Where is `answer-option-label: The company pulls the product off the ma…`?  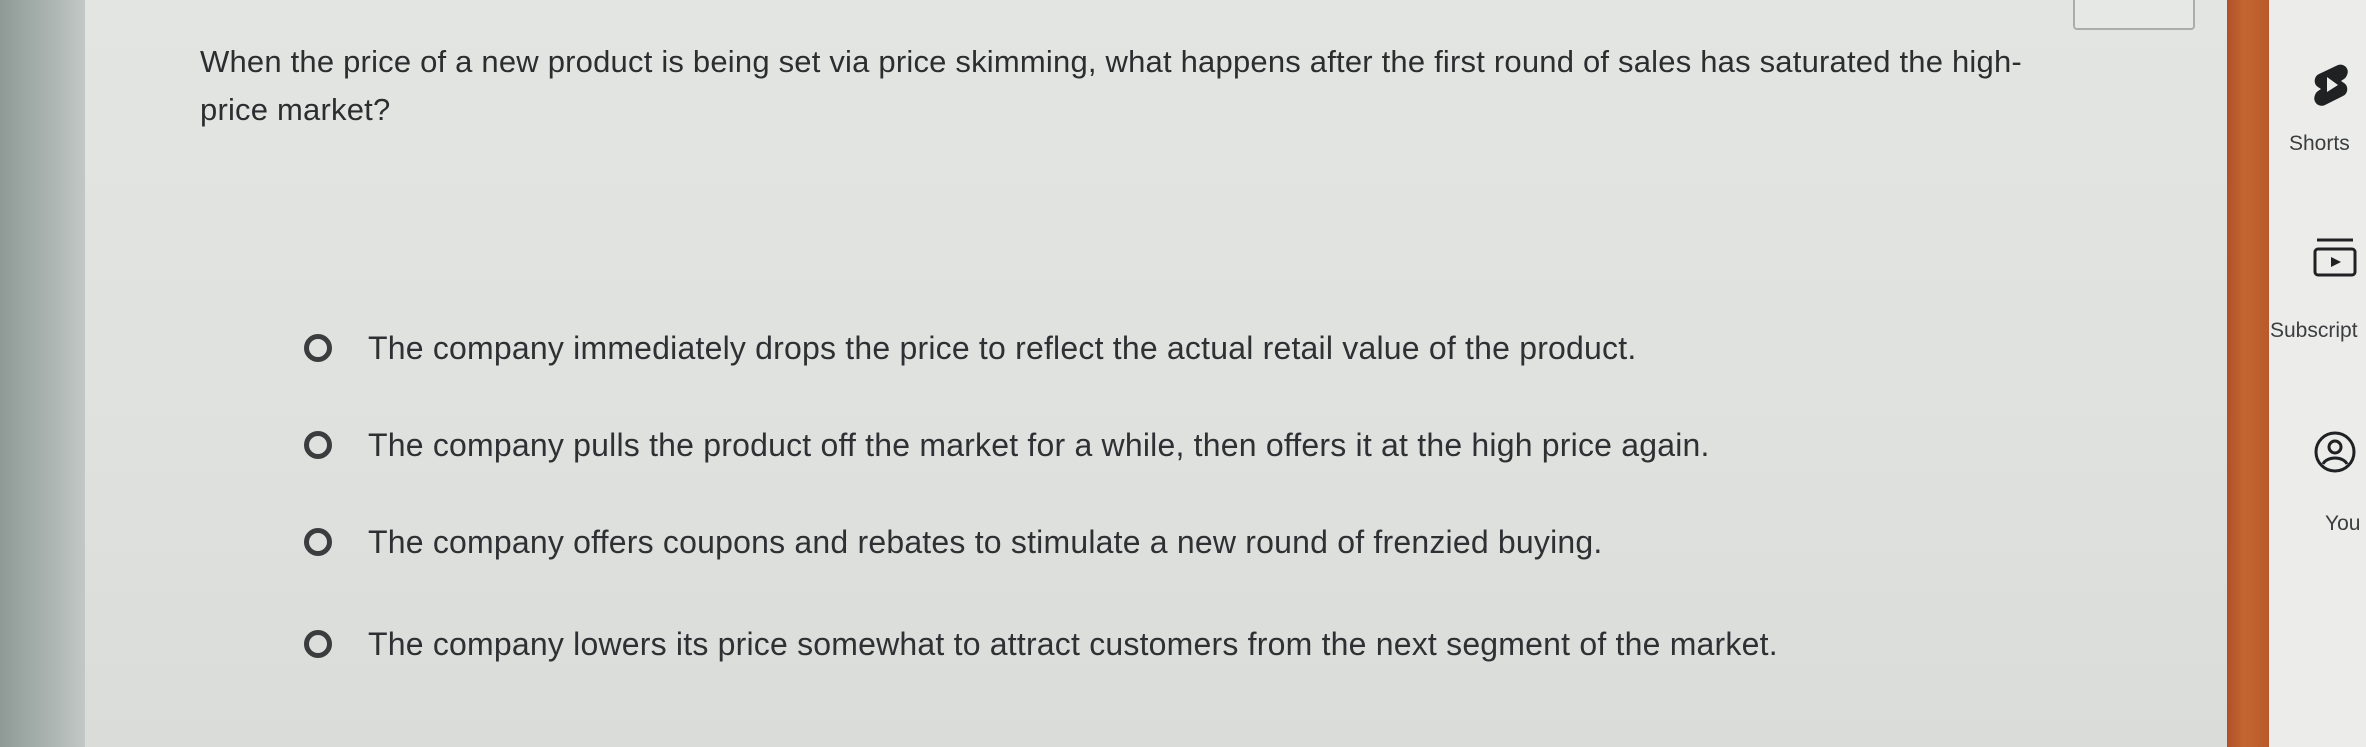 answer-option-label: The company pulls the product off the ma… is located at coordinates (1039, 444).